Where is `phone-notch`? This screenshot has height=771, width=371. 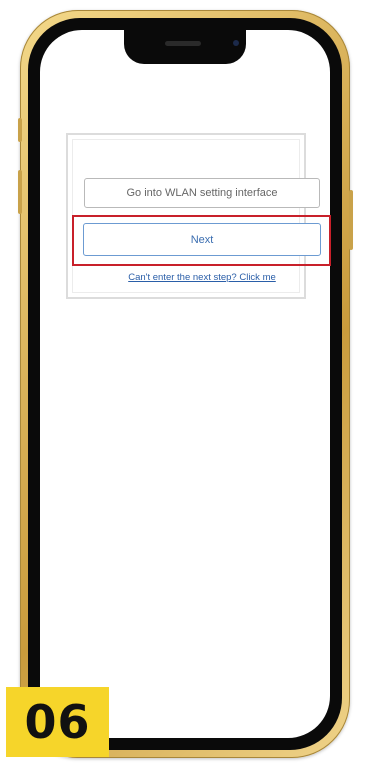
phone-notch is located at coordinates (185, 46).